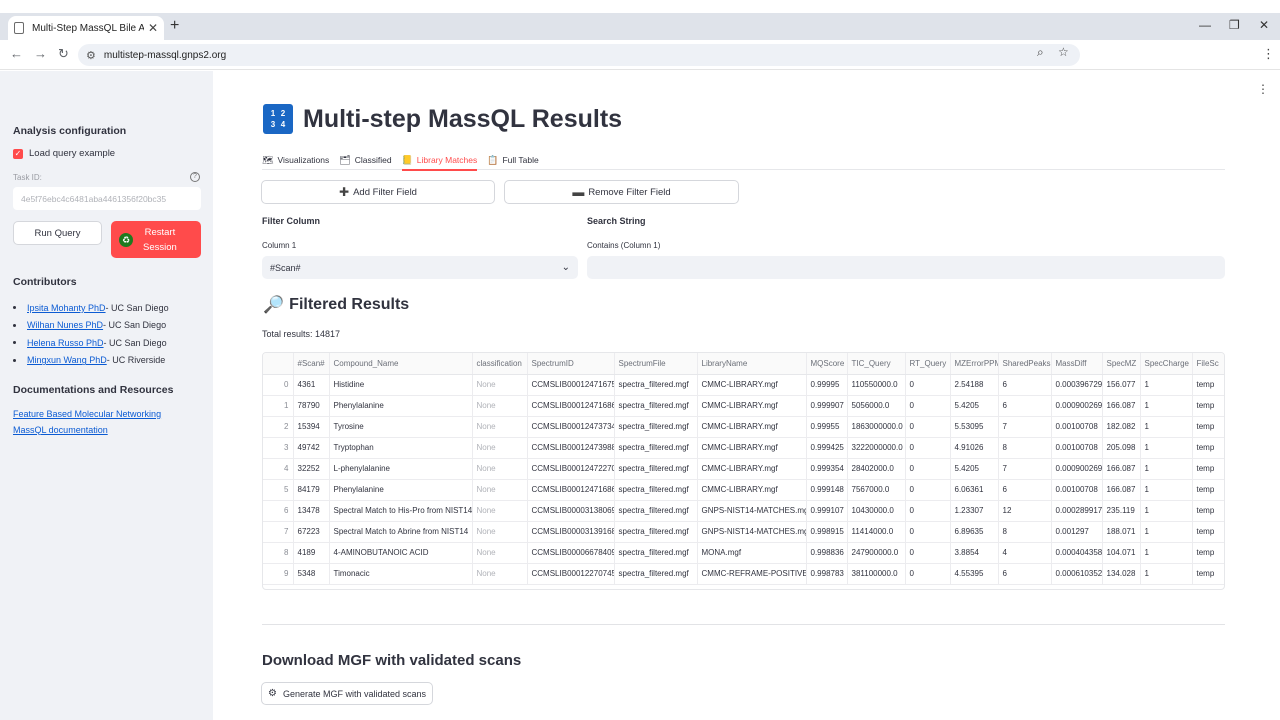 The image size is (1280, 720). I want to click on help-icon: ?, so click(195, 177).